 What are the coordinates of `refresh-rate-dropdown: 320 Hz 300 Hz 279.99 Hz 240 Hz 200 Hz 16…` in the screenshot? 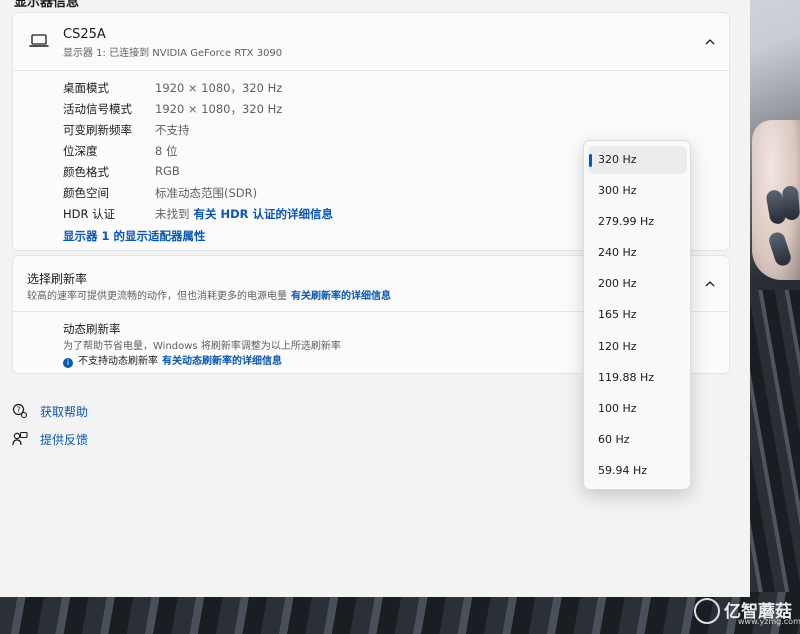 It's located at (637, 315).